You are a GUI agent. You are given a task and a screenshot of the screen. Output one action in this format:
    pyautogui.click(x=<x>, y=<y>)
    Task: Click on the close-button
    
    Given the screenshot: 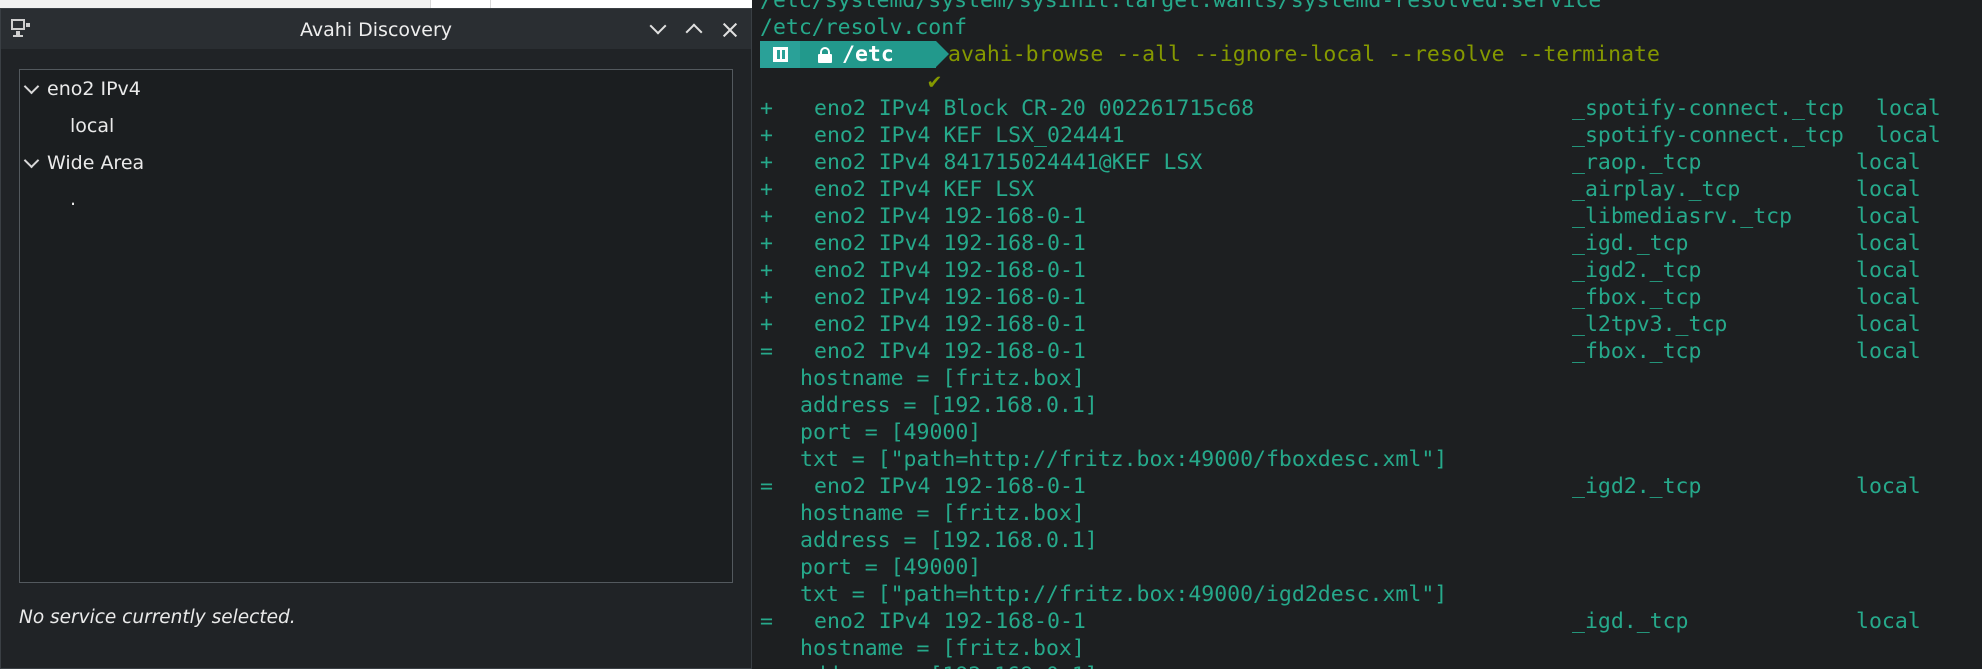 What is the action you would take?
    pyautogui.click(x=730, y=30)
    